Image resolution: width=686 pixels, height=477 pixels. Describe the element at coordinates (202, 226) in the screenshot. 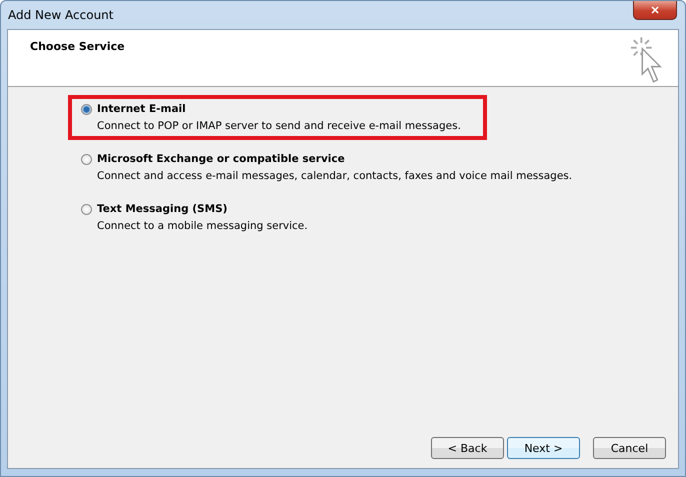

I see `option-description: Connect to a mobile messaging service.` at that location.